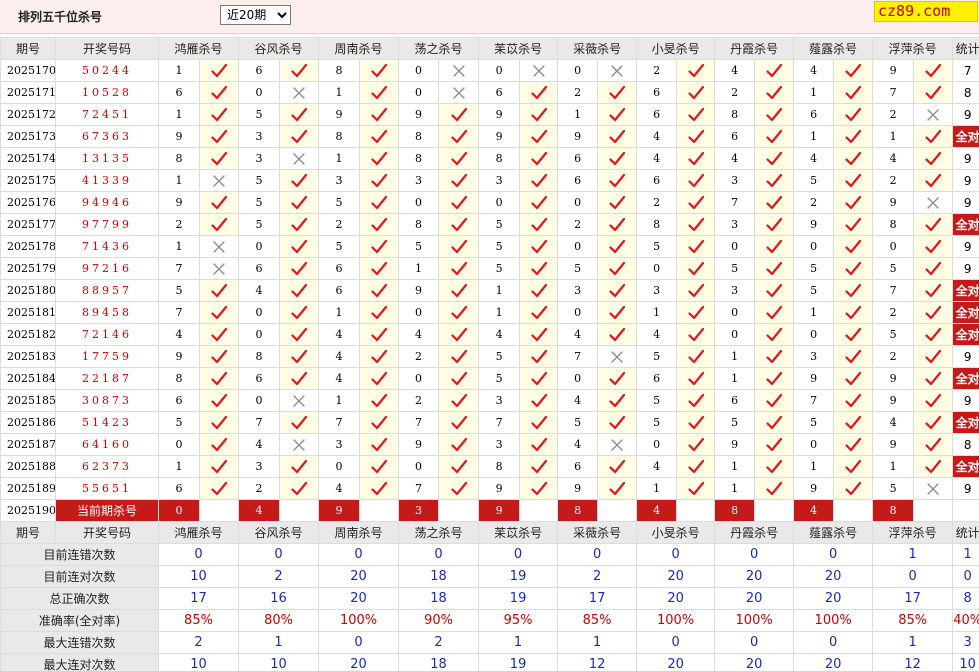 This screenshot has height=671, width=979. What do you see at coordinates (259, 268) in the screenshot?
I see `kill-number: 6` at bounding box center [259, 268].